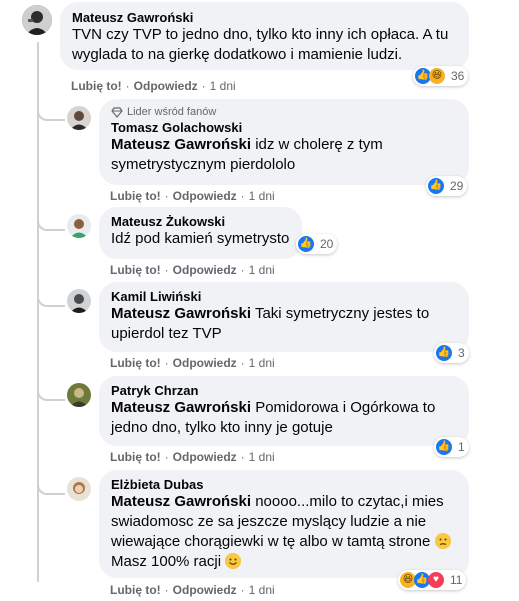 Image resolution: width=519 pixels, height=601 pixels. Describe the element at coordinates (284, 484) in the screenshot. I see `comment-author: Elżbieta Dubas` at that location.